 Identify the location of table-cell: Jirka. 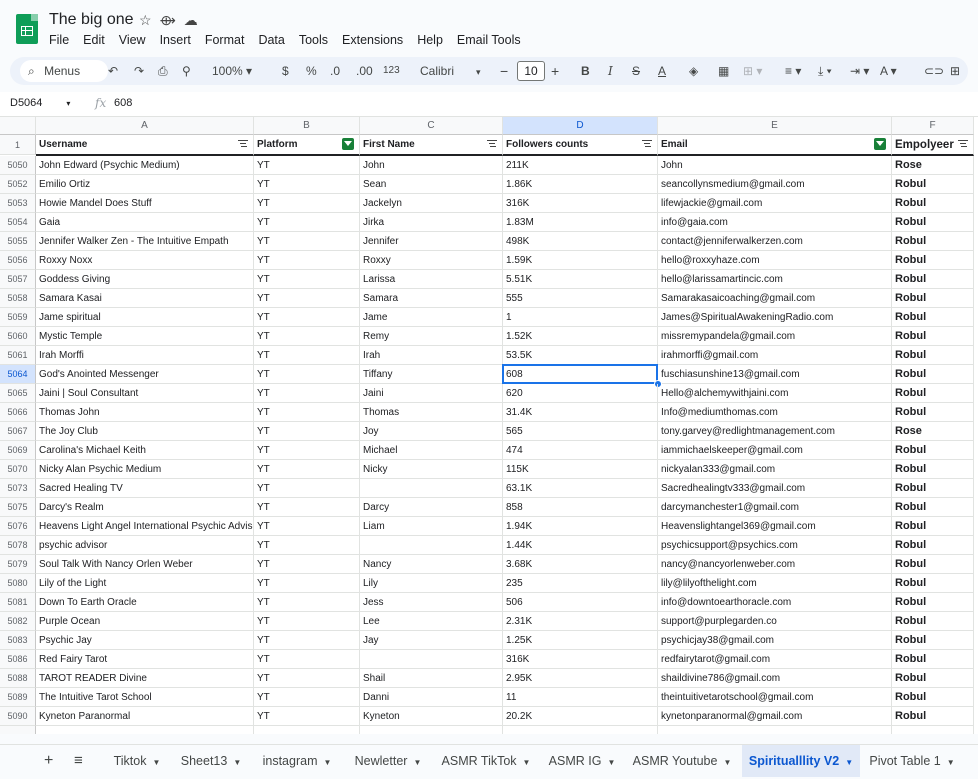
(431, 222).